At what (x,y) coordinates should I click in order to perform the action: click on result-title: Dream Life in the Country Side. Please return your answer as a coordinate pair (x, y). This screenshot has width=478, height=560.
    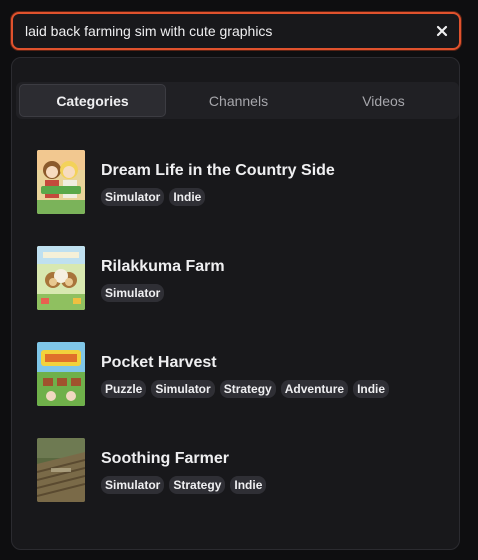
    Looking at the image, I should click on (218, 170).